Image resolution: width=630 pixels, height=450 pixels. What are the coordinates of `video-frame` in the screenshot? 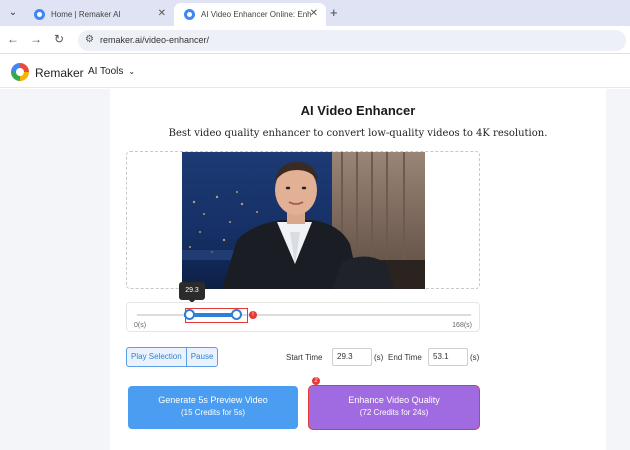 It's located at (303, 220).